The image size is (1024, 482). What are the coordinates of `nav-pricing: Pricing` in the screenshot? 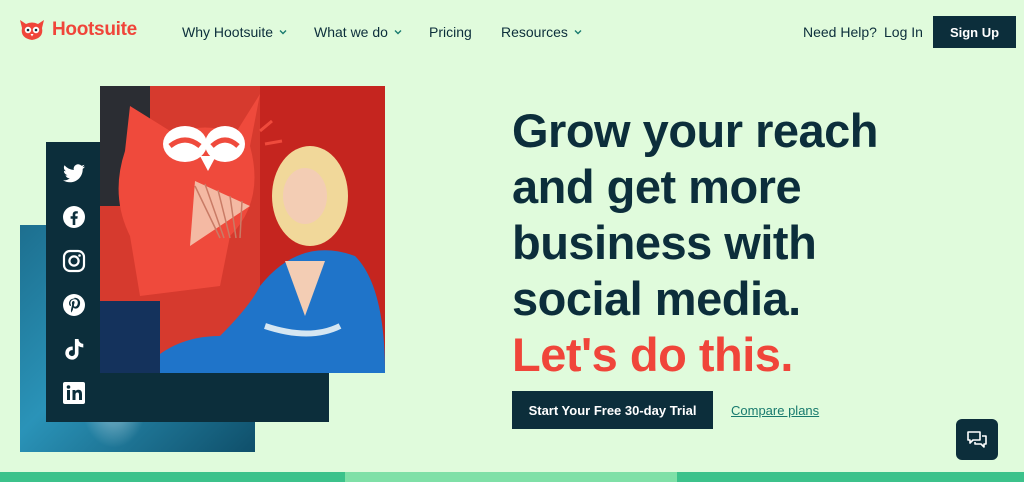 It's located at (450, 32).